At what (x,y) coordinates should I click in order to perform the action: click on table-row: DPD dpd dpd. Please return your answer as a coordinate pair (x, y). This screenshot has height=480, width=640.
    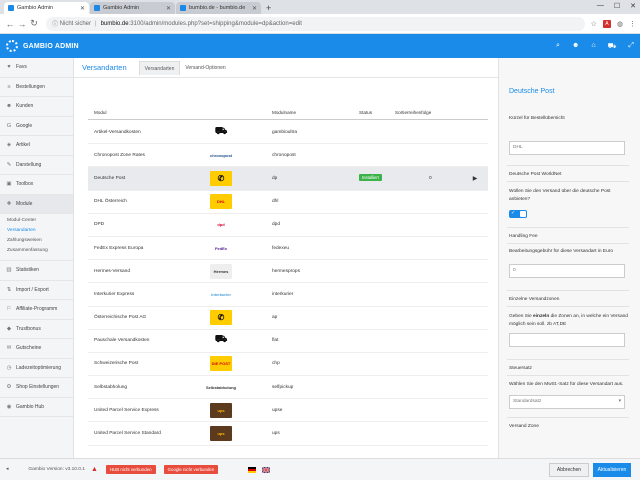
    Looking at the image, I should click on (288, 225).